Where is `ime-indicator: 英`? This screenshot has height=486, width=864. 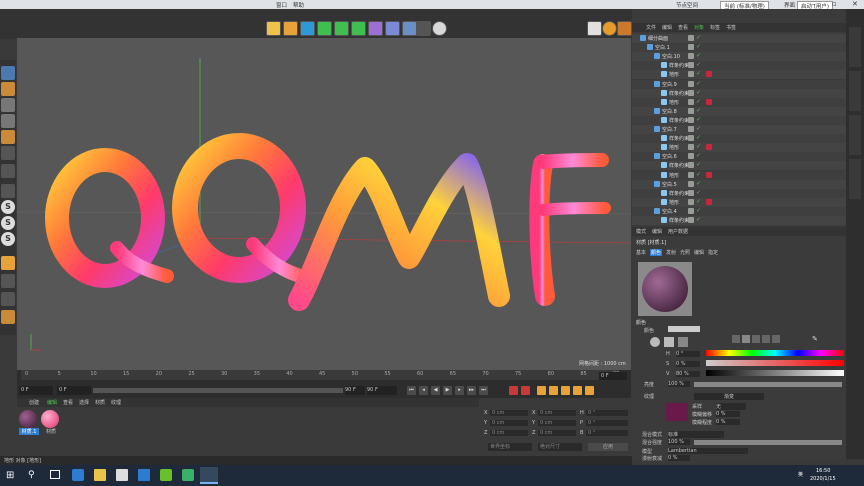 ime-indicator: 英 is located at coordinates (800, 474).